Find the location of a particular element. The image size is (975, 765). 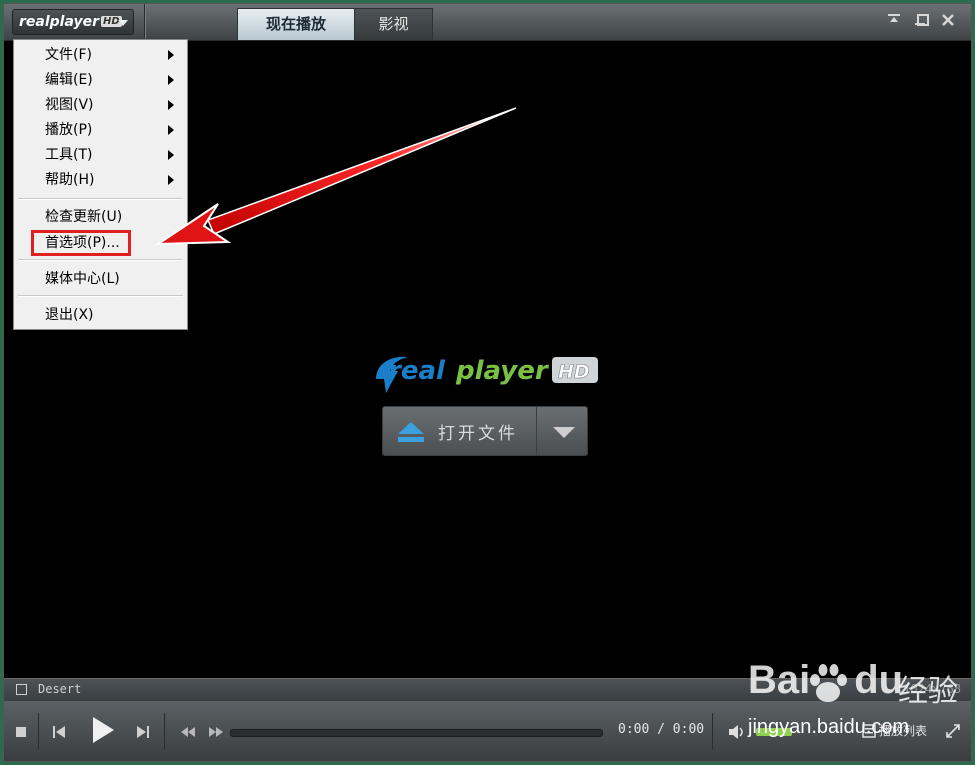

fast-forward-icon is located at coordinates (216, 732).